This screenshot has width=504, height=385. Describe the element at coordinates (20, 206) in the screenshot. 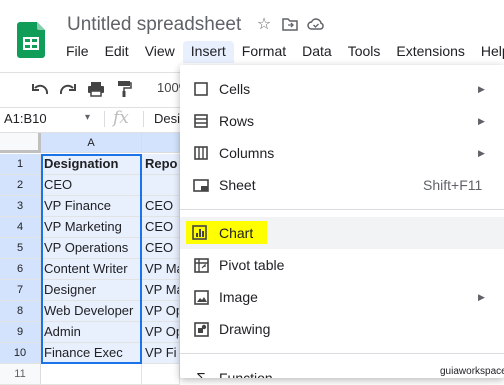

I see `row-header: 3` at that location.